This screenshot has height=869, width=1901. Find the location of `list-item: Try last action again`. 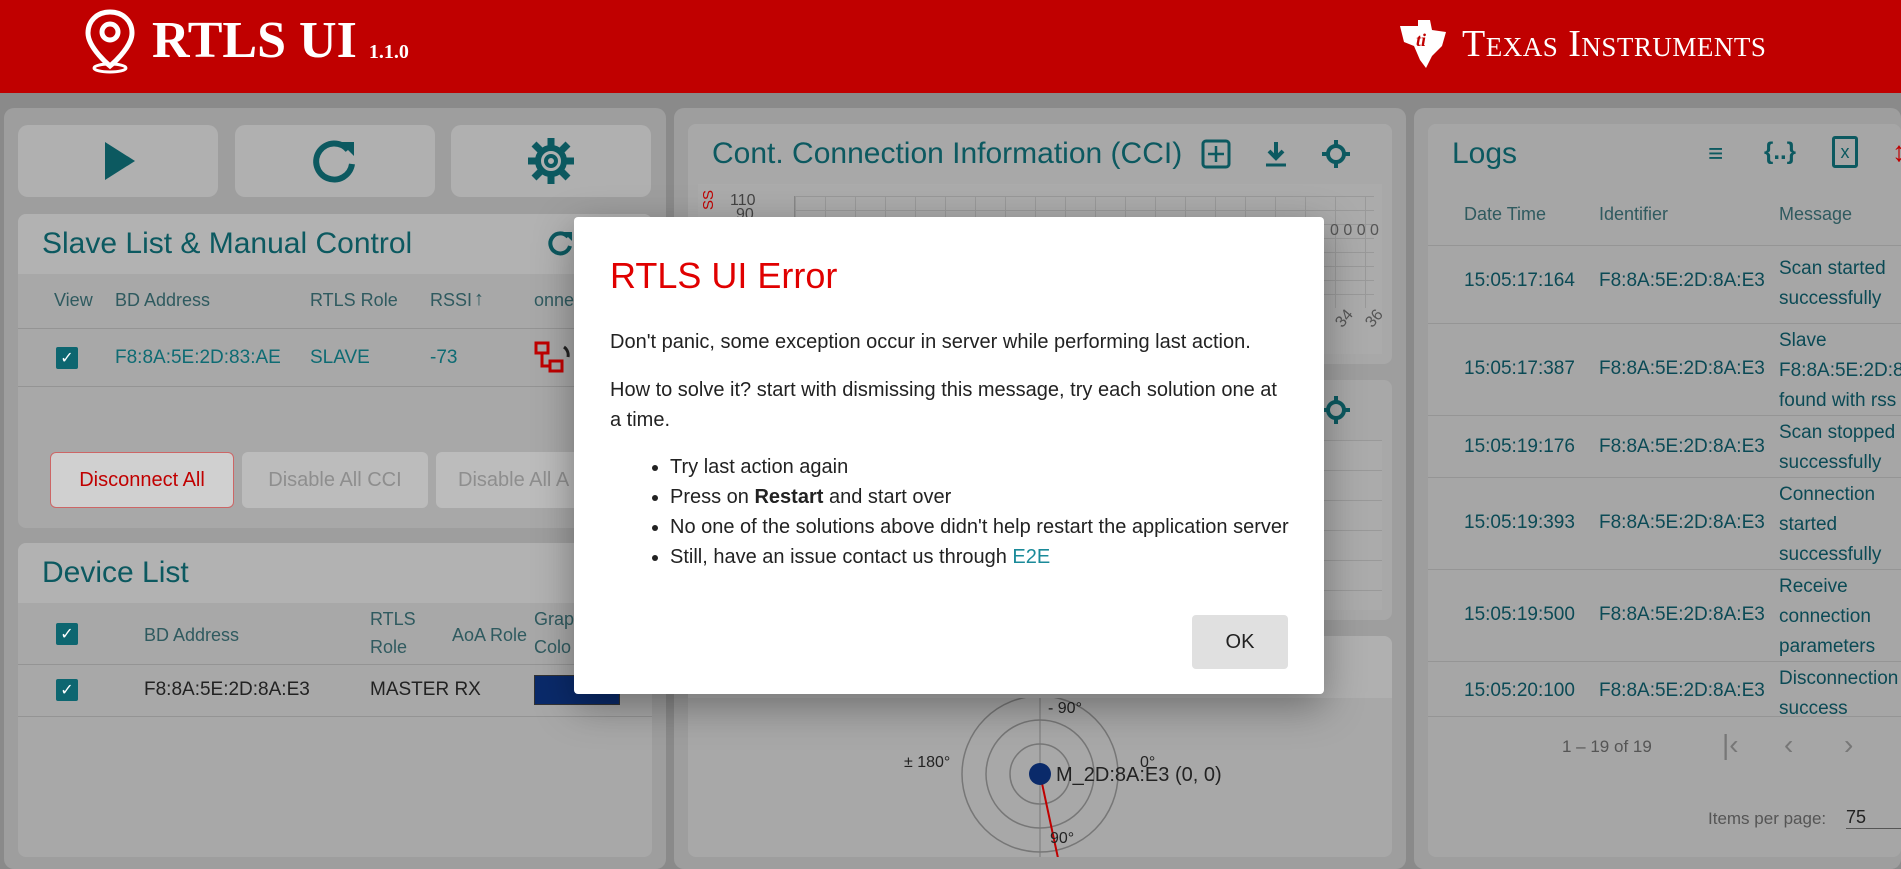

list-item: Try last action again is located at coordinates (979, 467).